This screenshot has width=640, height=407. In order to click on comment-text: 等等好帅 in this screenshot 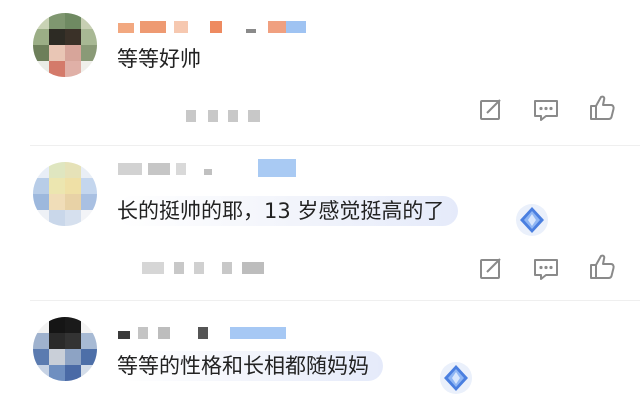, I will do `click(159, 59)`.